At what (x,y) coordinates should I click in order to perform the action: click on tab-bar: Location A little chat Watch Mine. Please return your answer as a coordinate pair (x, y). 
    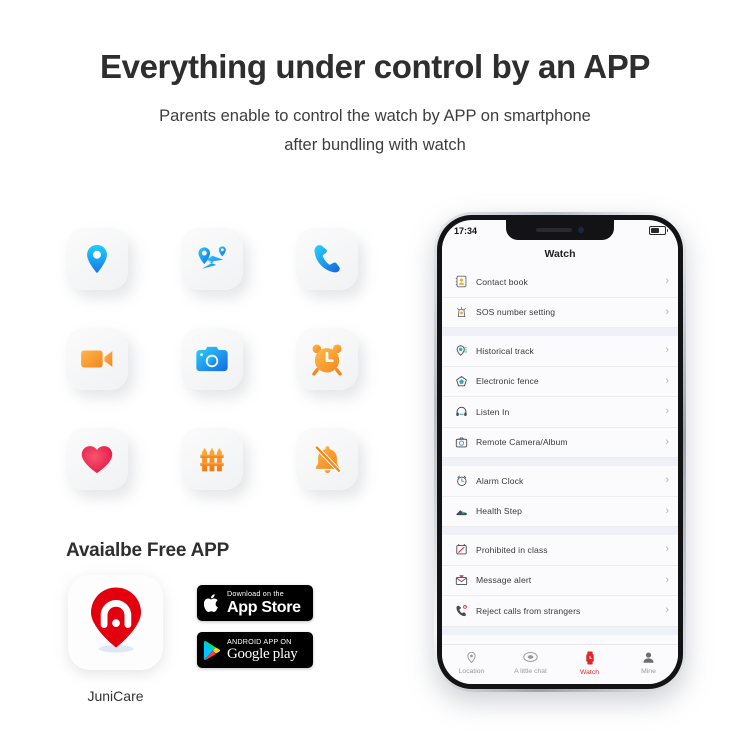
    Looking at the image, I should click on (560, 664).